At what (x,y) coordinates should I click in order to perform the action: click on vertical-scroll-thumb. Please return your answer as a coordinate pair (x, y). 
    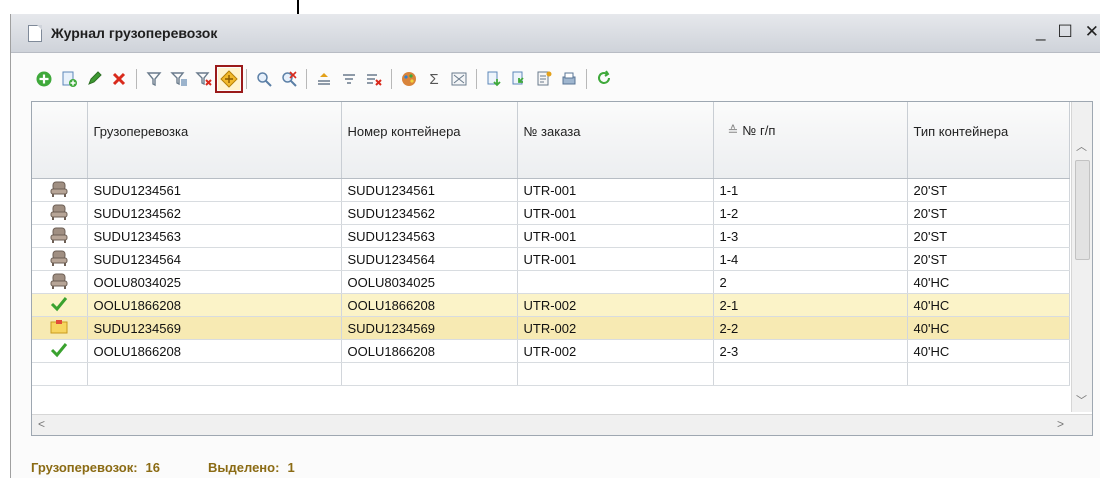
    Looking at the image, I should click on (1082, 210).